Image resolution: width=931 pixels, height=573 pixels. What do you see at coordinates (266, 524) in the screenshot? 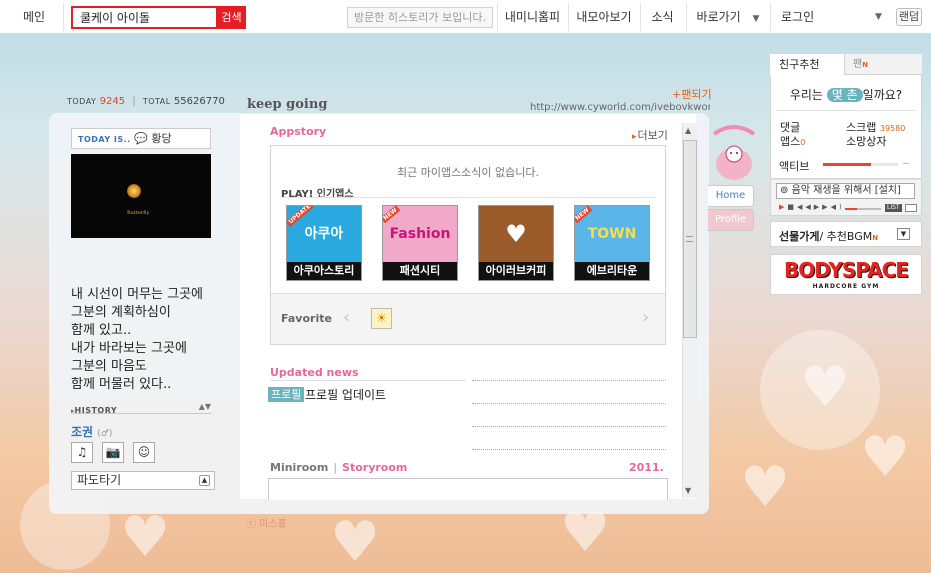
I see `watermark: ⓒ 미스홍` at bounding box center [266, 524].